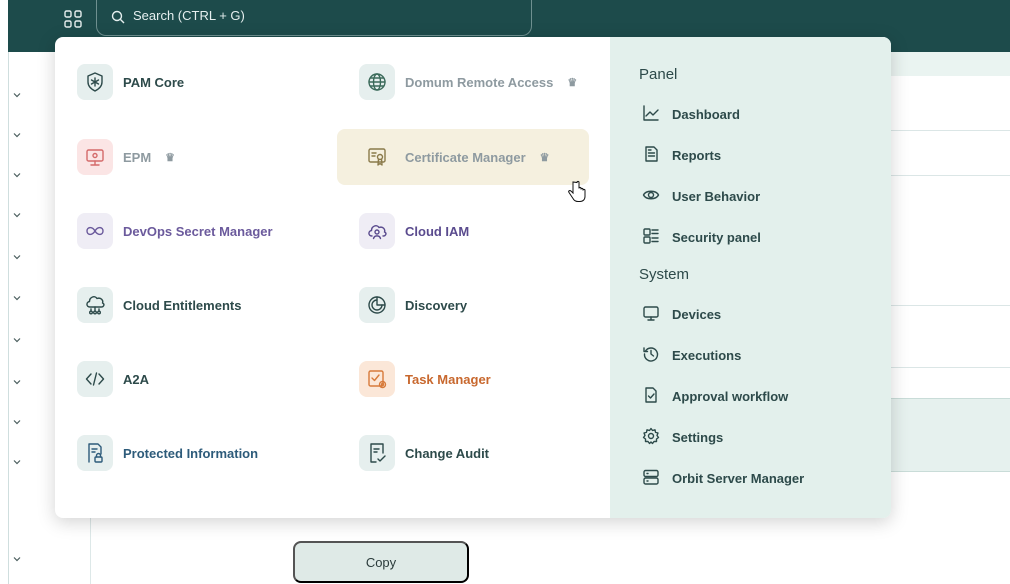 Image resolution: width=1010 pixels, height=584 pixels. I want to click on product-change-audit: Change Audit, so click(463, 453).